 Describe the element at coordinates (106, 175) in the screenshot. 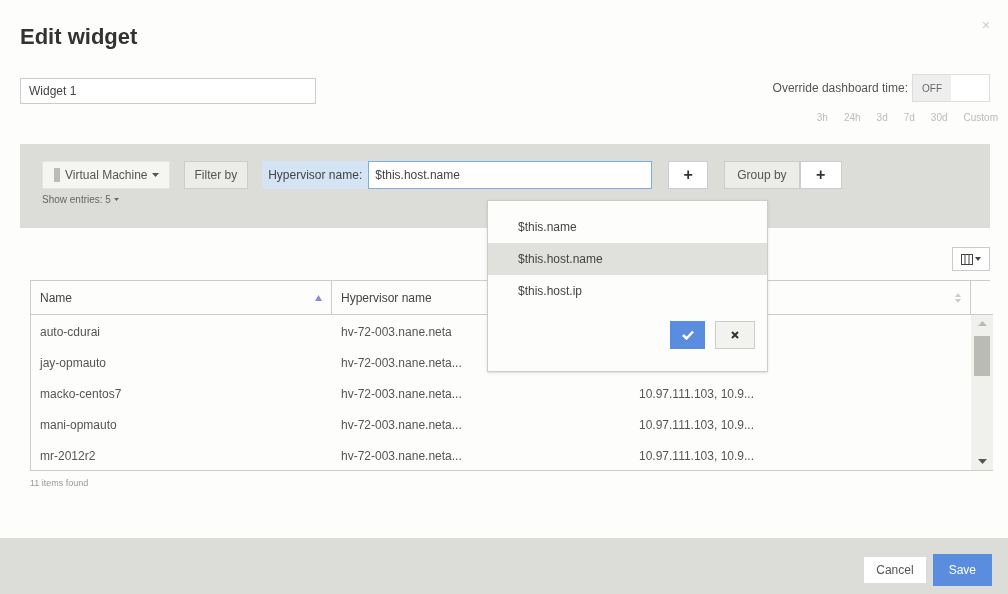

I see `object-type-dropdown: Virtual Machine` at that location.